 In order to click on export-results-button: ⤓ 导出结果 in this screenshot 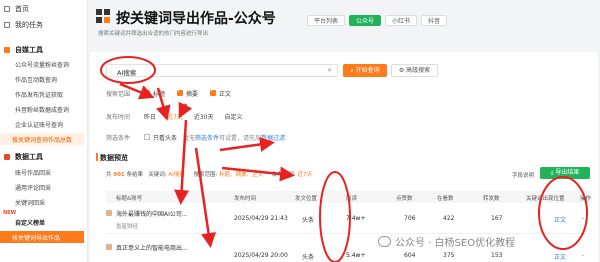, I will do `click(565, 173)`.